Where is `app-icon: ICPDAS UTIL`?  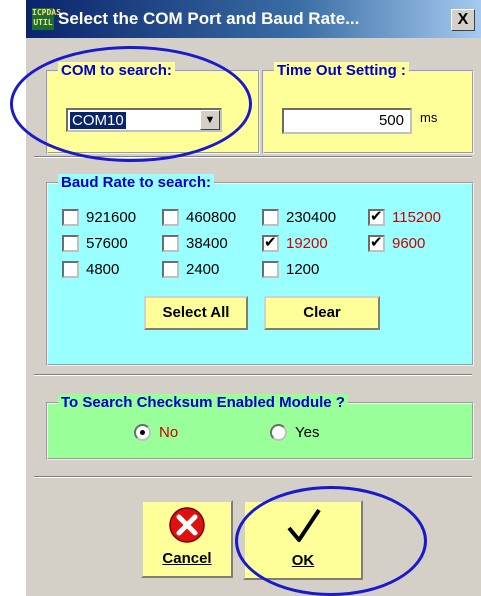 app-icon: ICPDAS UTIL is located at coordinates (46, 19).